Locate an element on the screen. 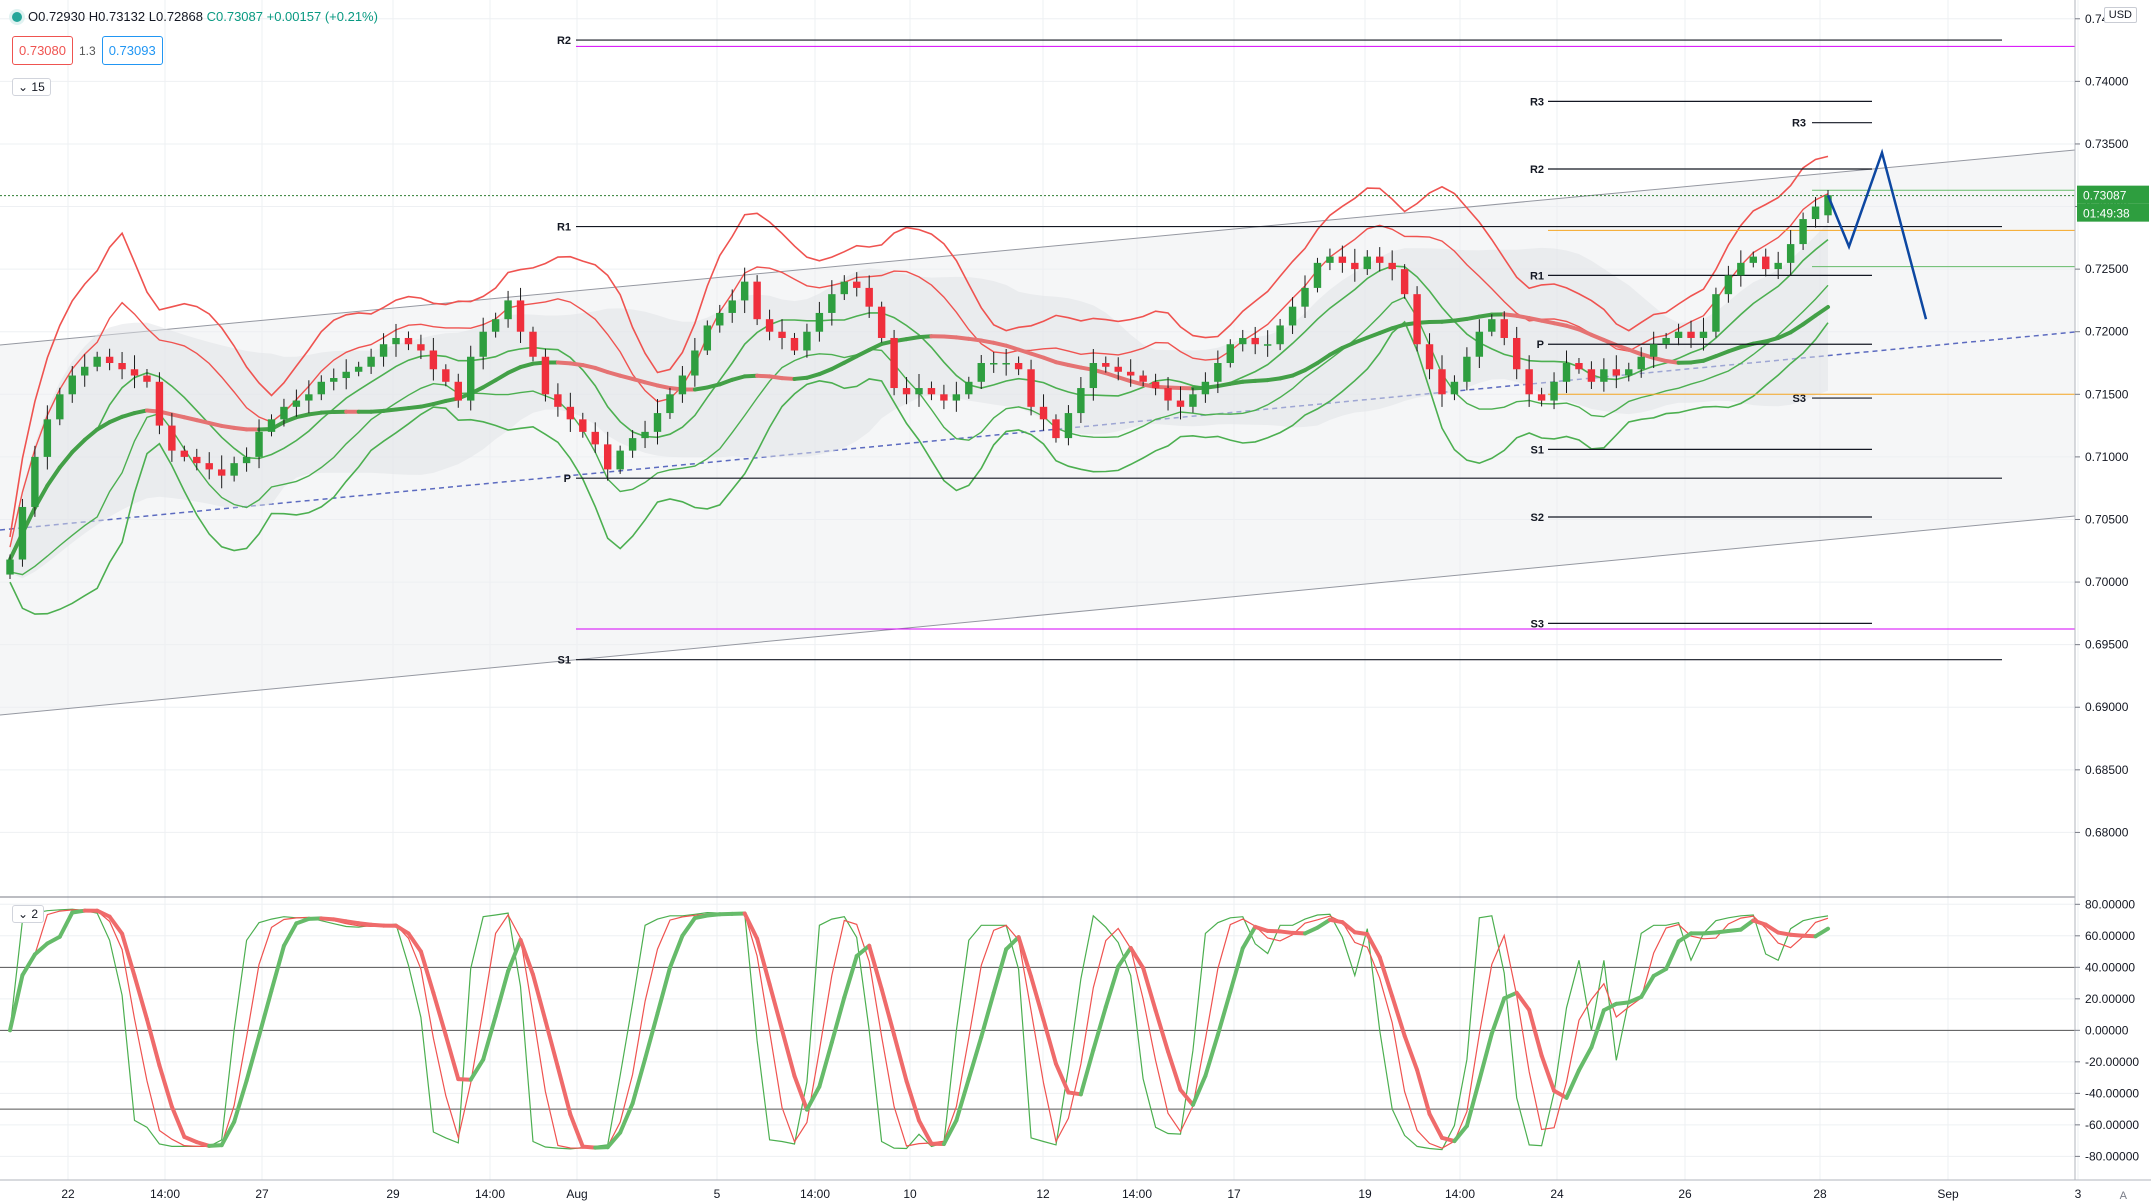 The width and height of the screenshot is (2151, 1204). time-tick-label: 27 is located at coordinates (262, 1194).